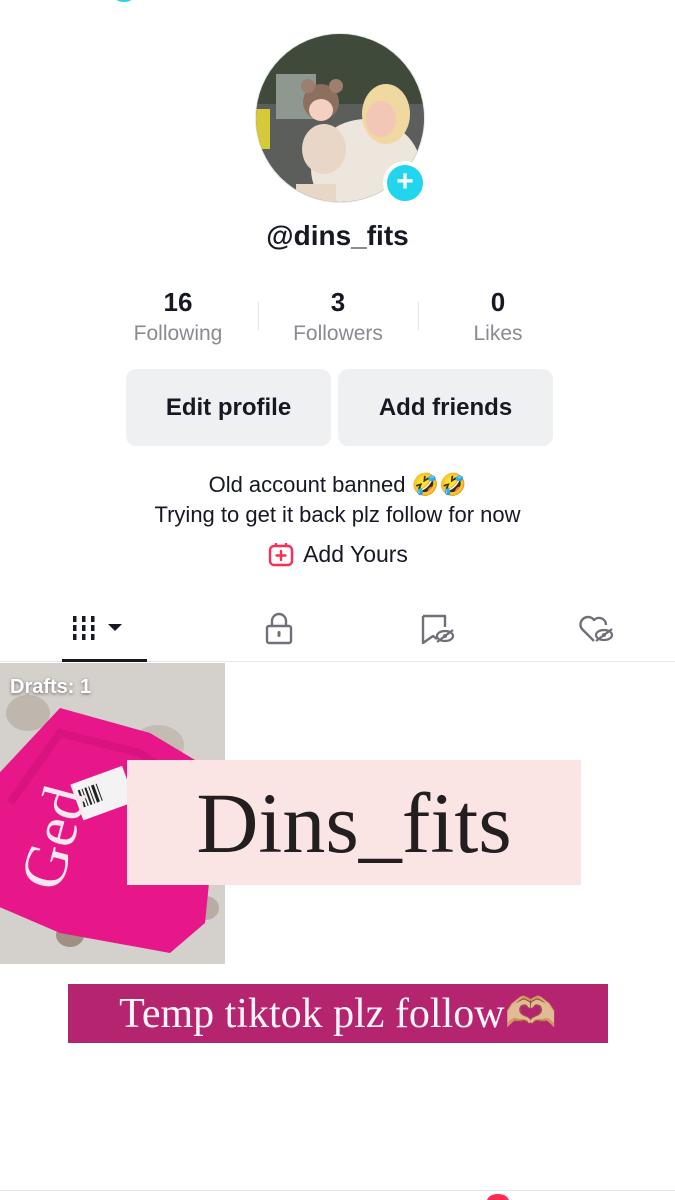 This screenshot has width=675, height=1200. I want to click on lock-icon, so click(279, 628).